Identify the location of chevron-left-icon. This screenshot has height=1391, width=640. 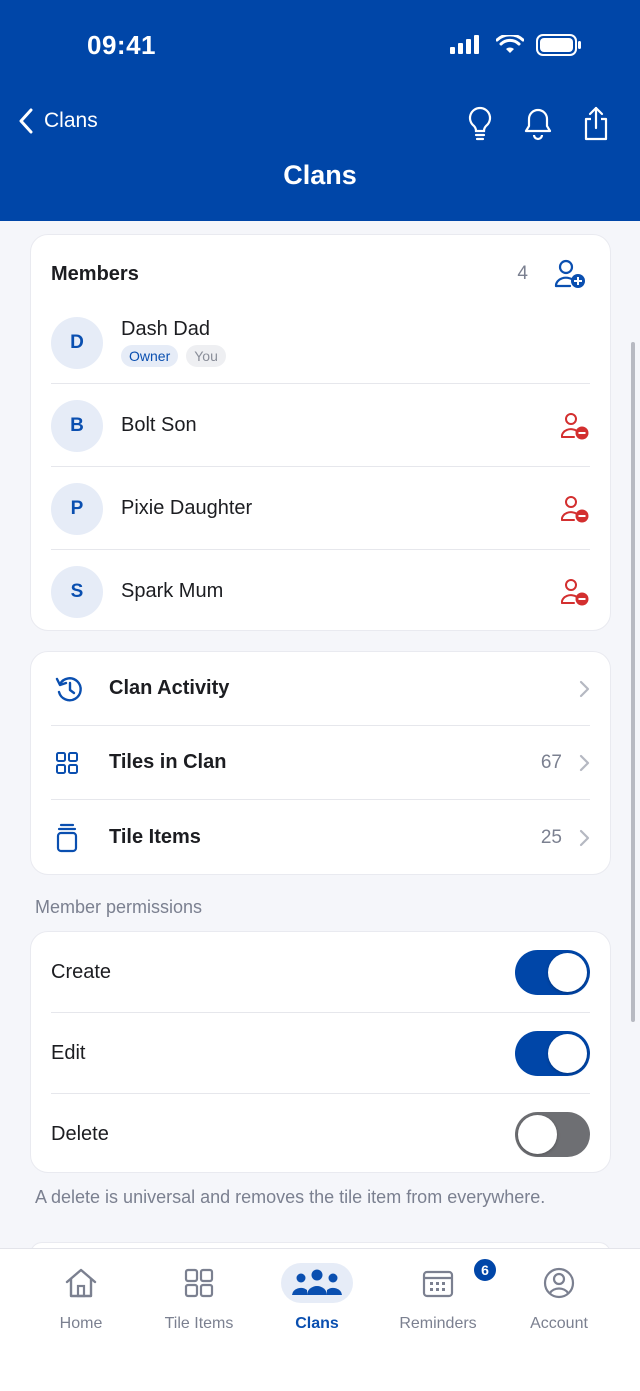
(26, 121).